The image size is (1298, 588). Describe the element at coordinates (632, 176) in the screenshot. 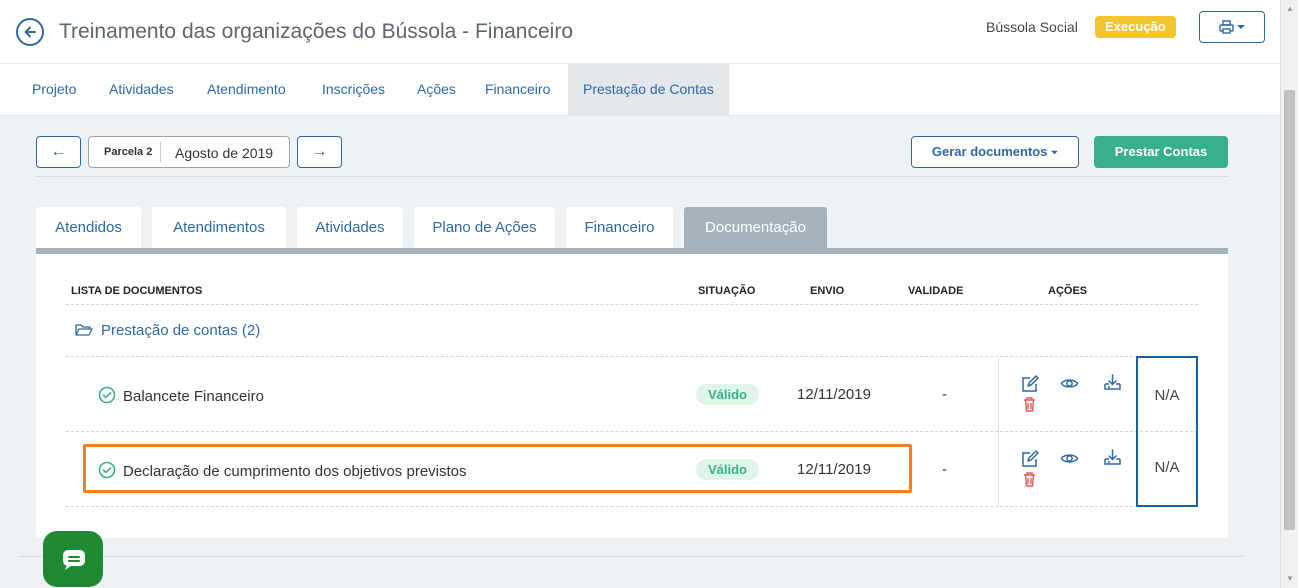

I see `toolbar-divider` at that location.